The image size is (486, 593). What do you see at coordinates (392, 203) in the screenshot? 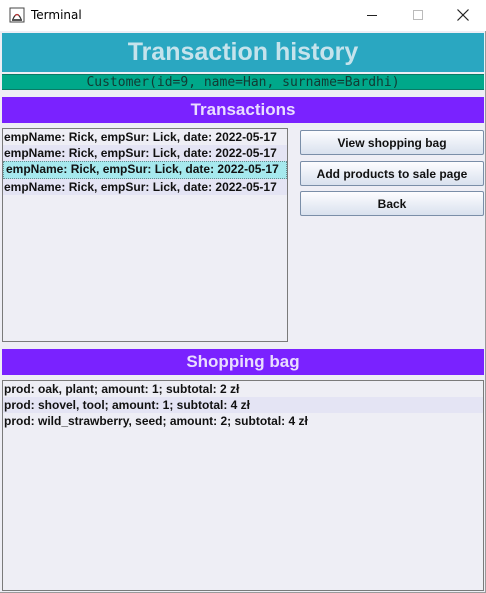
I see `back-button: Back` at bounding box center [392, 203].